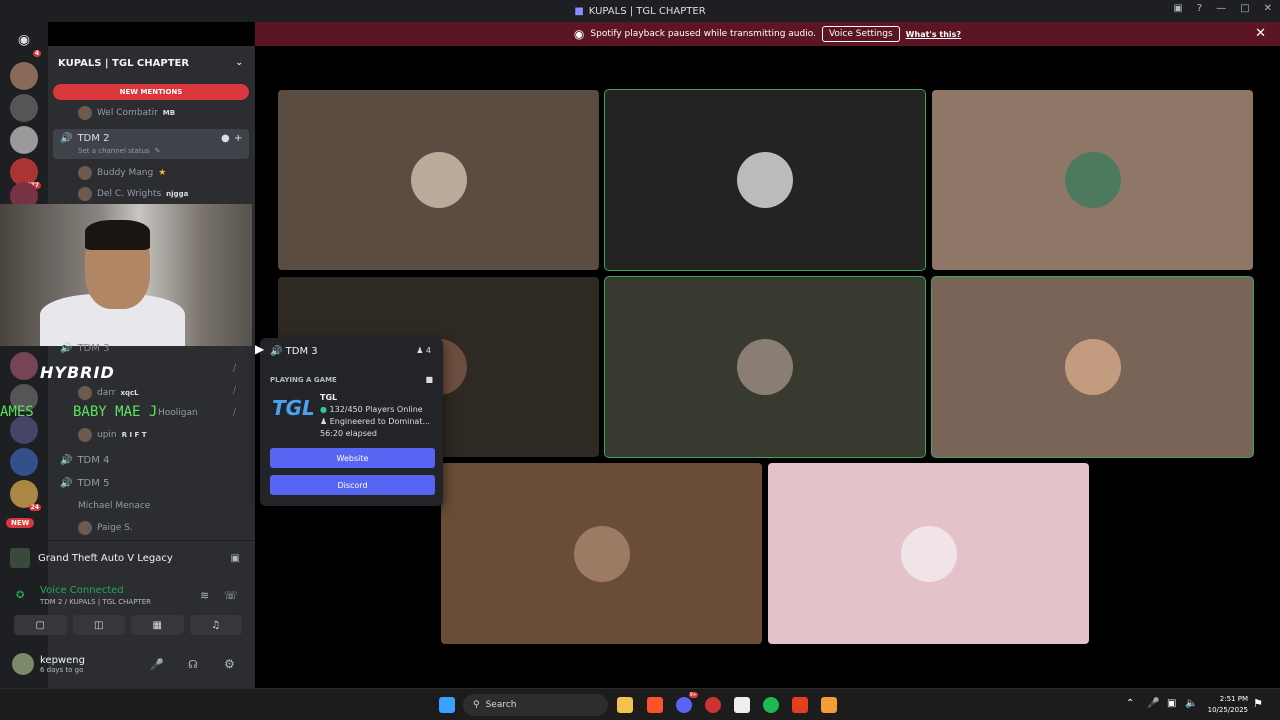  Describe the element at coordinates (1244, 8) in the screenshot. I see `maximize-button: □` at that location.